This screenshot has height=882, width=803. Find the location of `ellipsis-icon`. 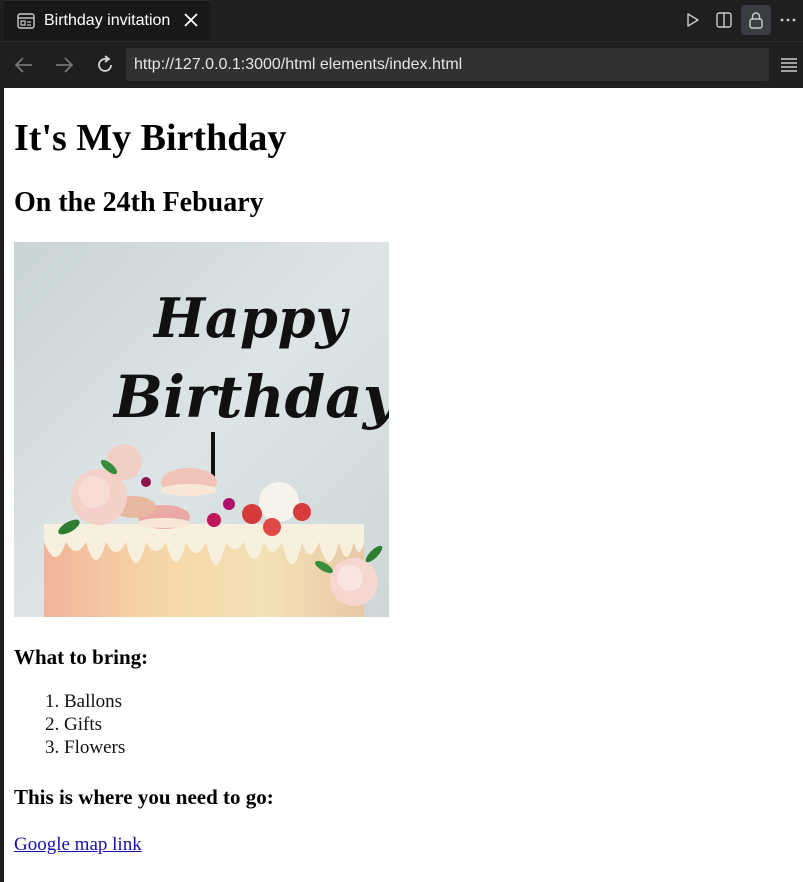

ellipsis-icon is located at coordinates (788, 20).